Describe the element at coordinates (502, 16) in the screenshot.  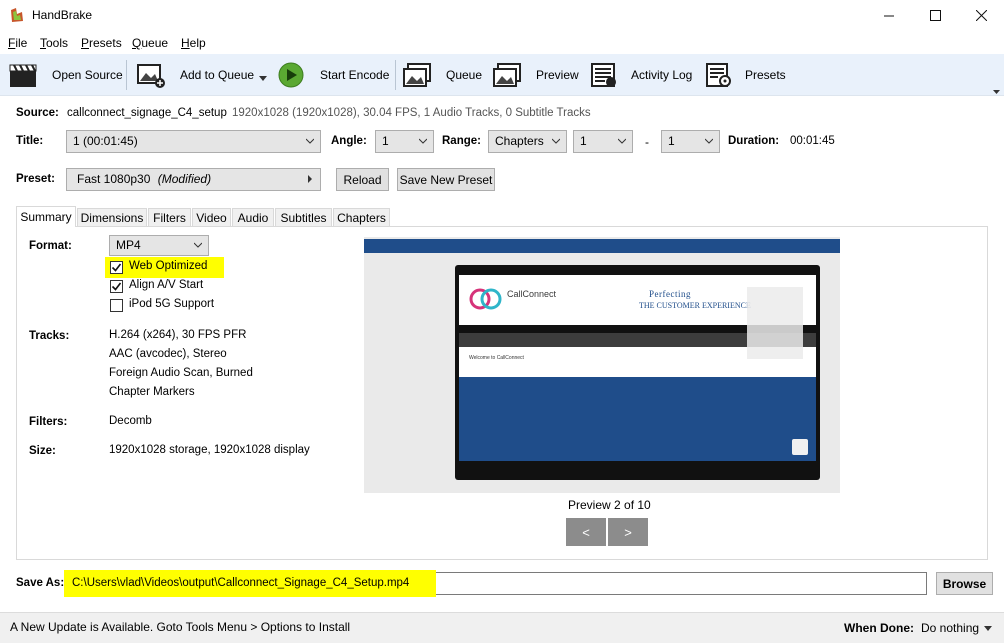
I see `title-bar: HandBrake` at that location.